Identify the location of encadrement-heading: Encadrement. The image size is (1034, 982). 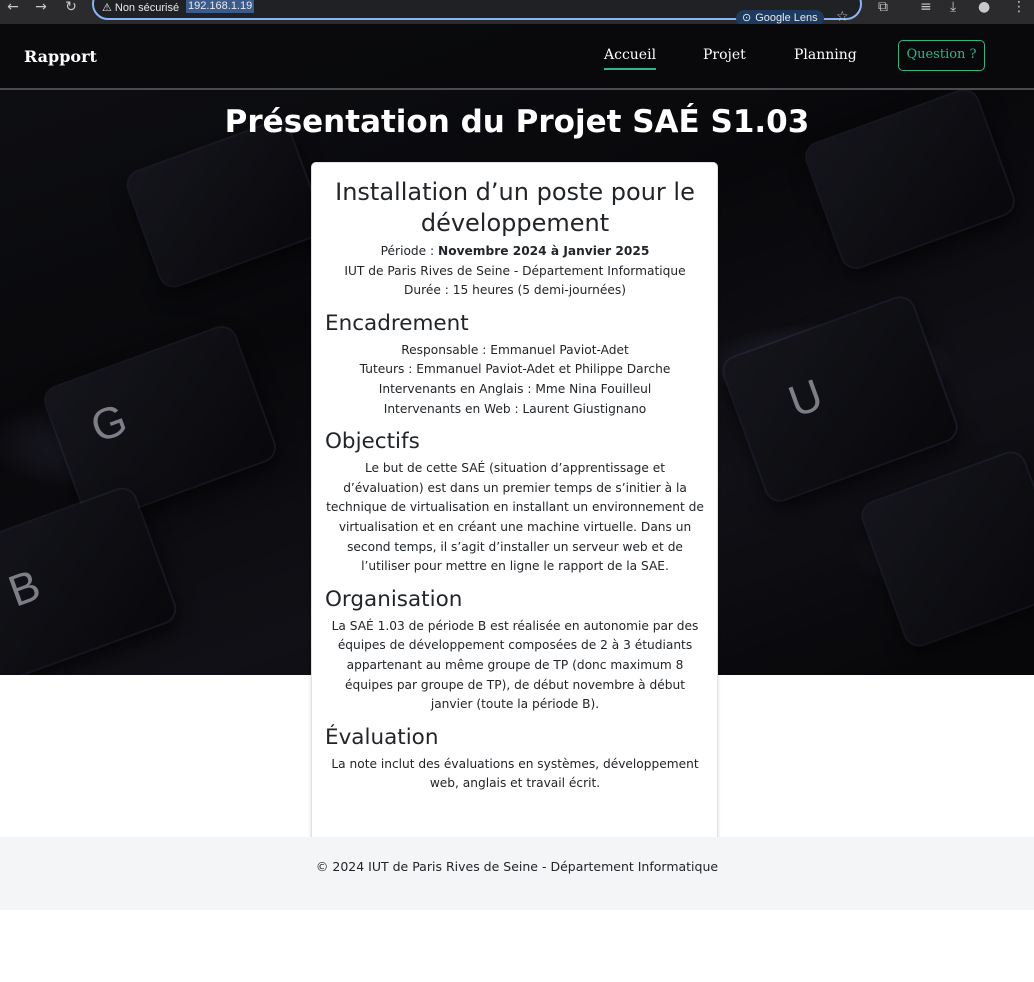
(397, 323).